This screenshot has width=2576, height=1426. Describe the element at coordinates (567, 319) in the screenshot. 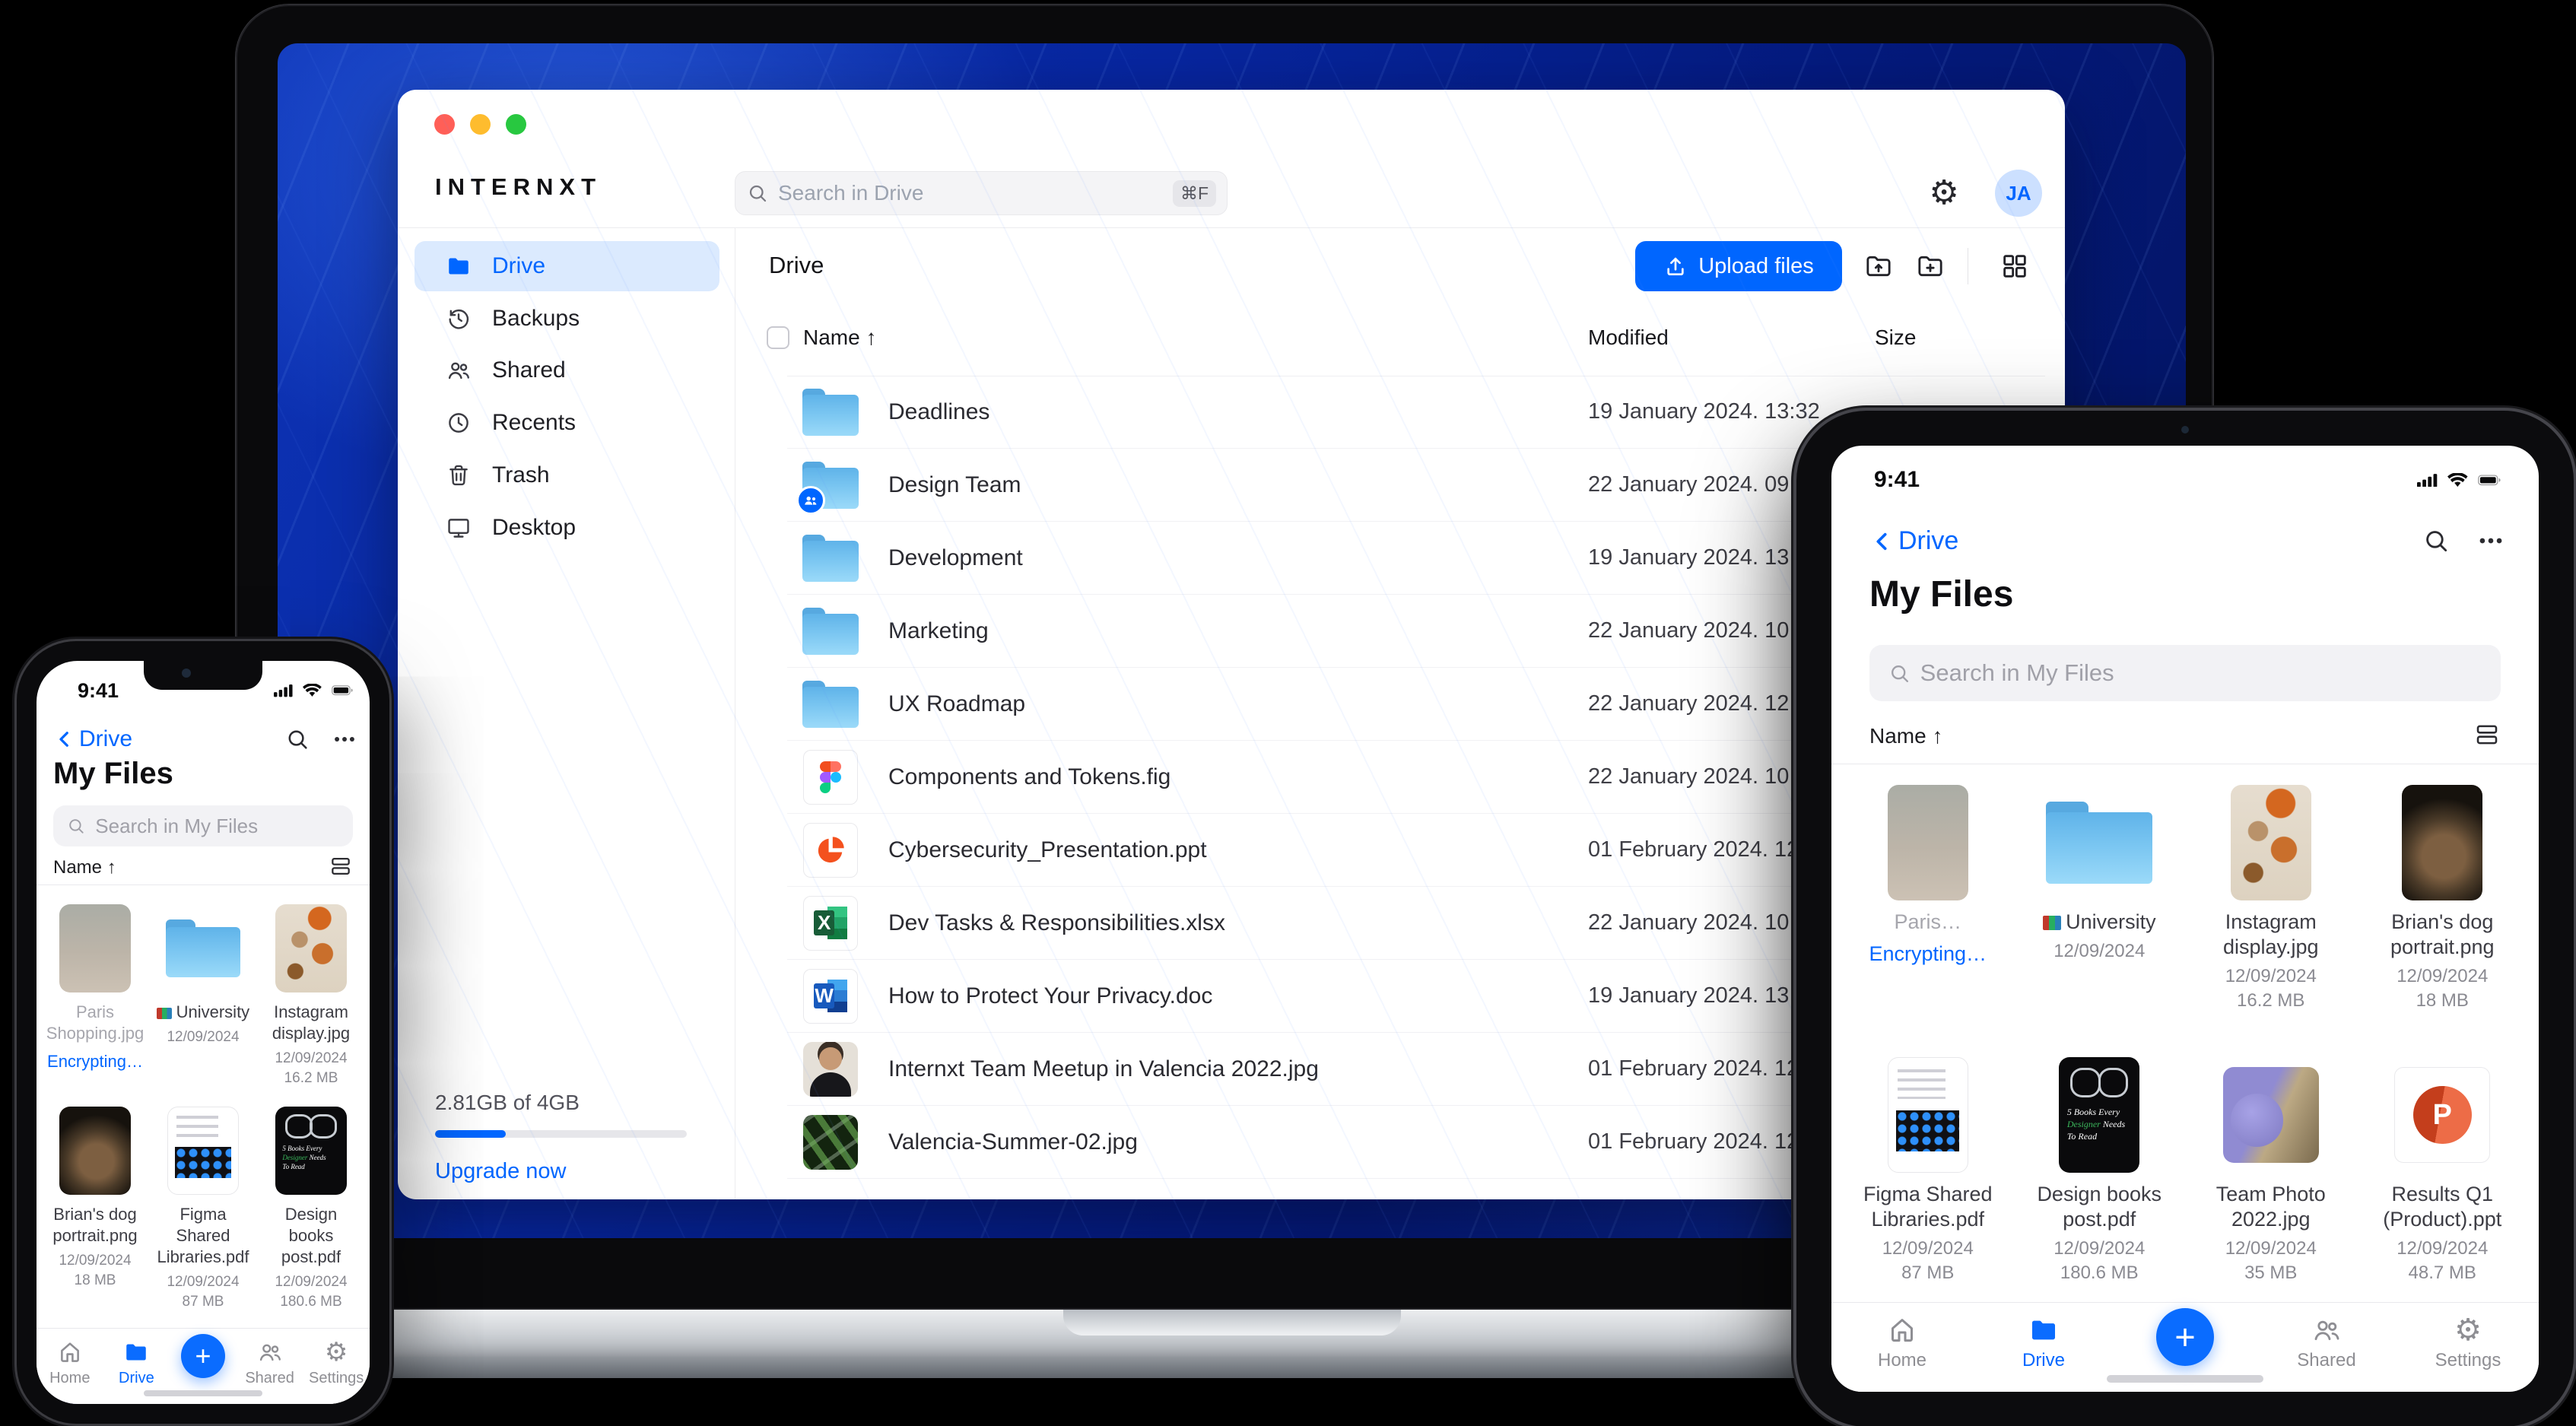

I see `sidebar-item-backups: Backups` at that location.